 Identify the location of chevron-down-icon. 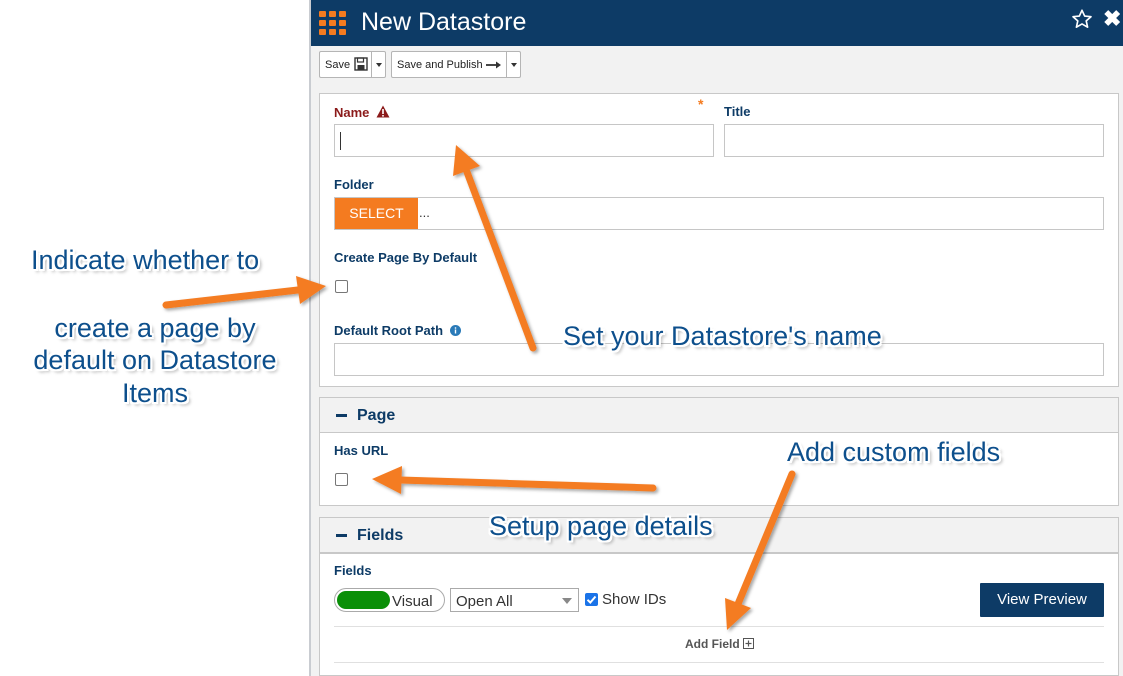
(567, 601).